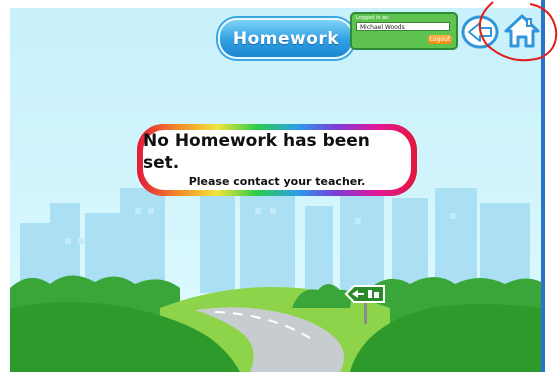 Image resolution: width=558 pixels, height=372 pixels. Describe the element at coordinates (543, 186) in the screenshot. I see `right-edge-bar` at that location.